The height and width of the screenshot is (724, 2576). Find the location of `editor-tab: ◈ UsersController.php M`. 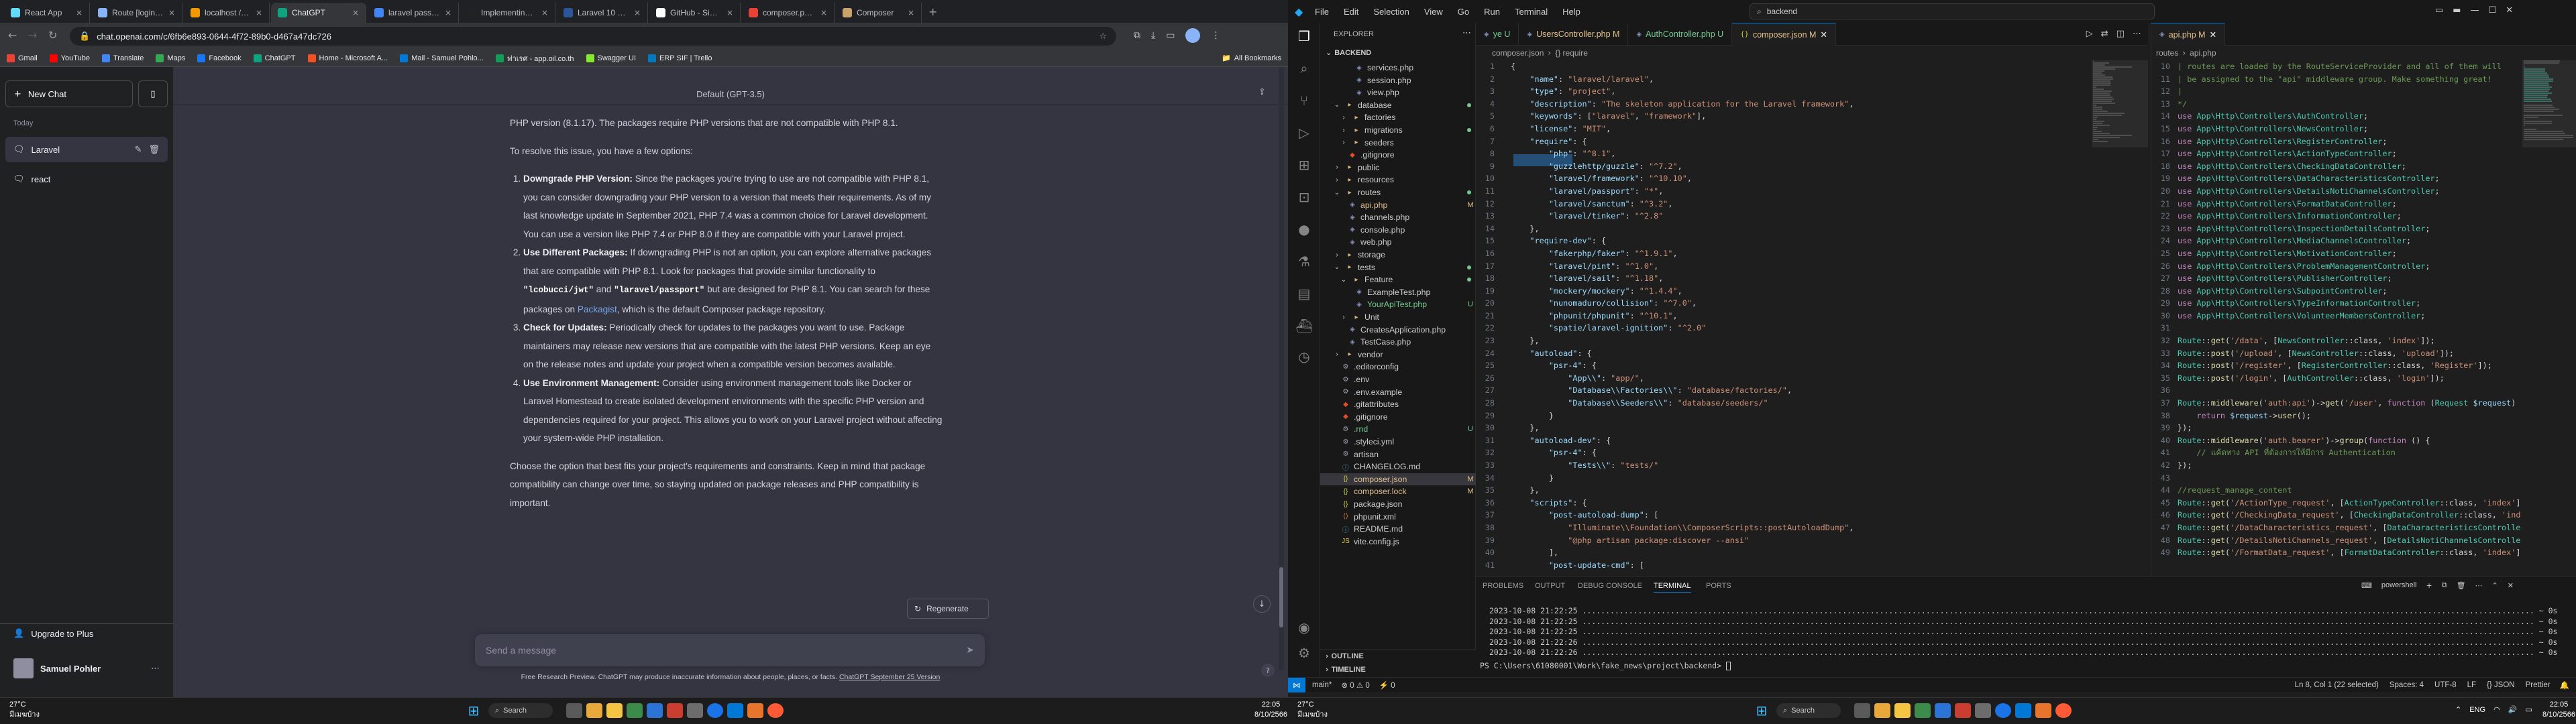

editor-tab: ◈ UsersController.php M is located at coordinates (1574, 34).